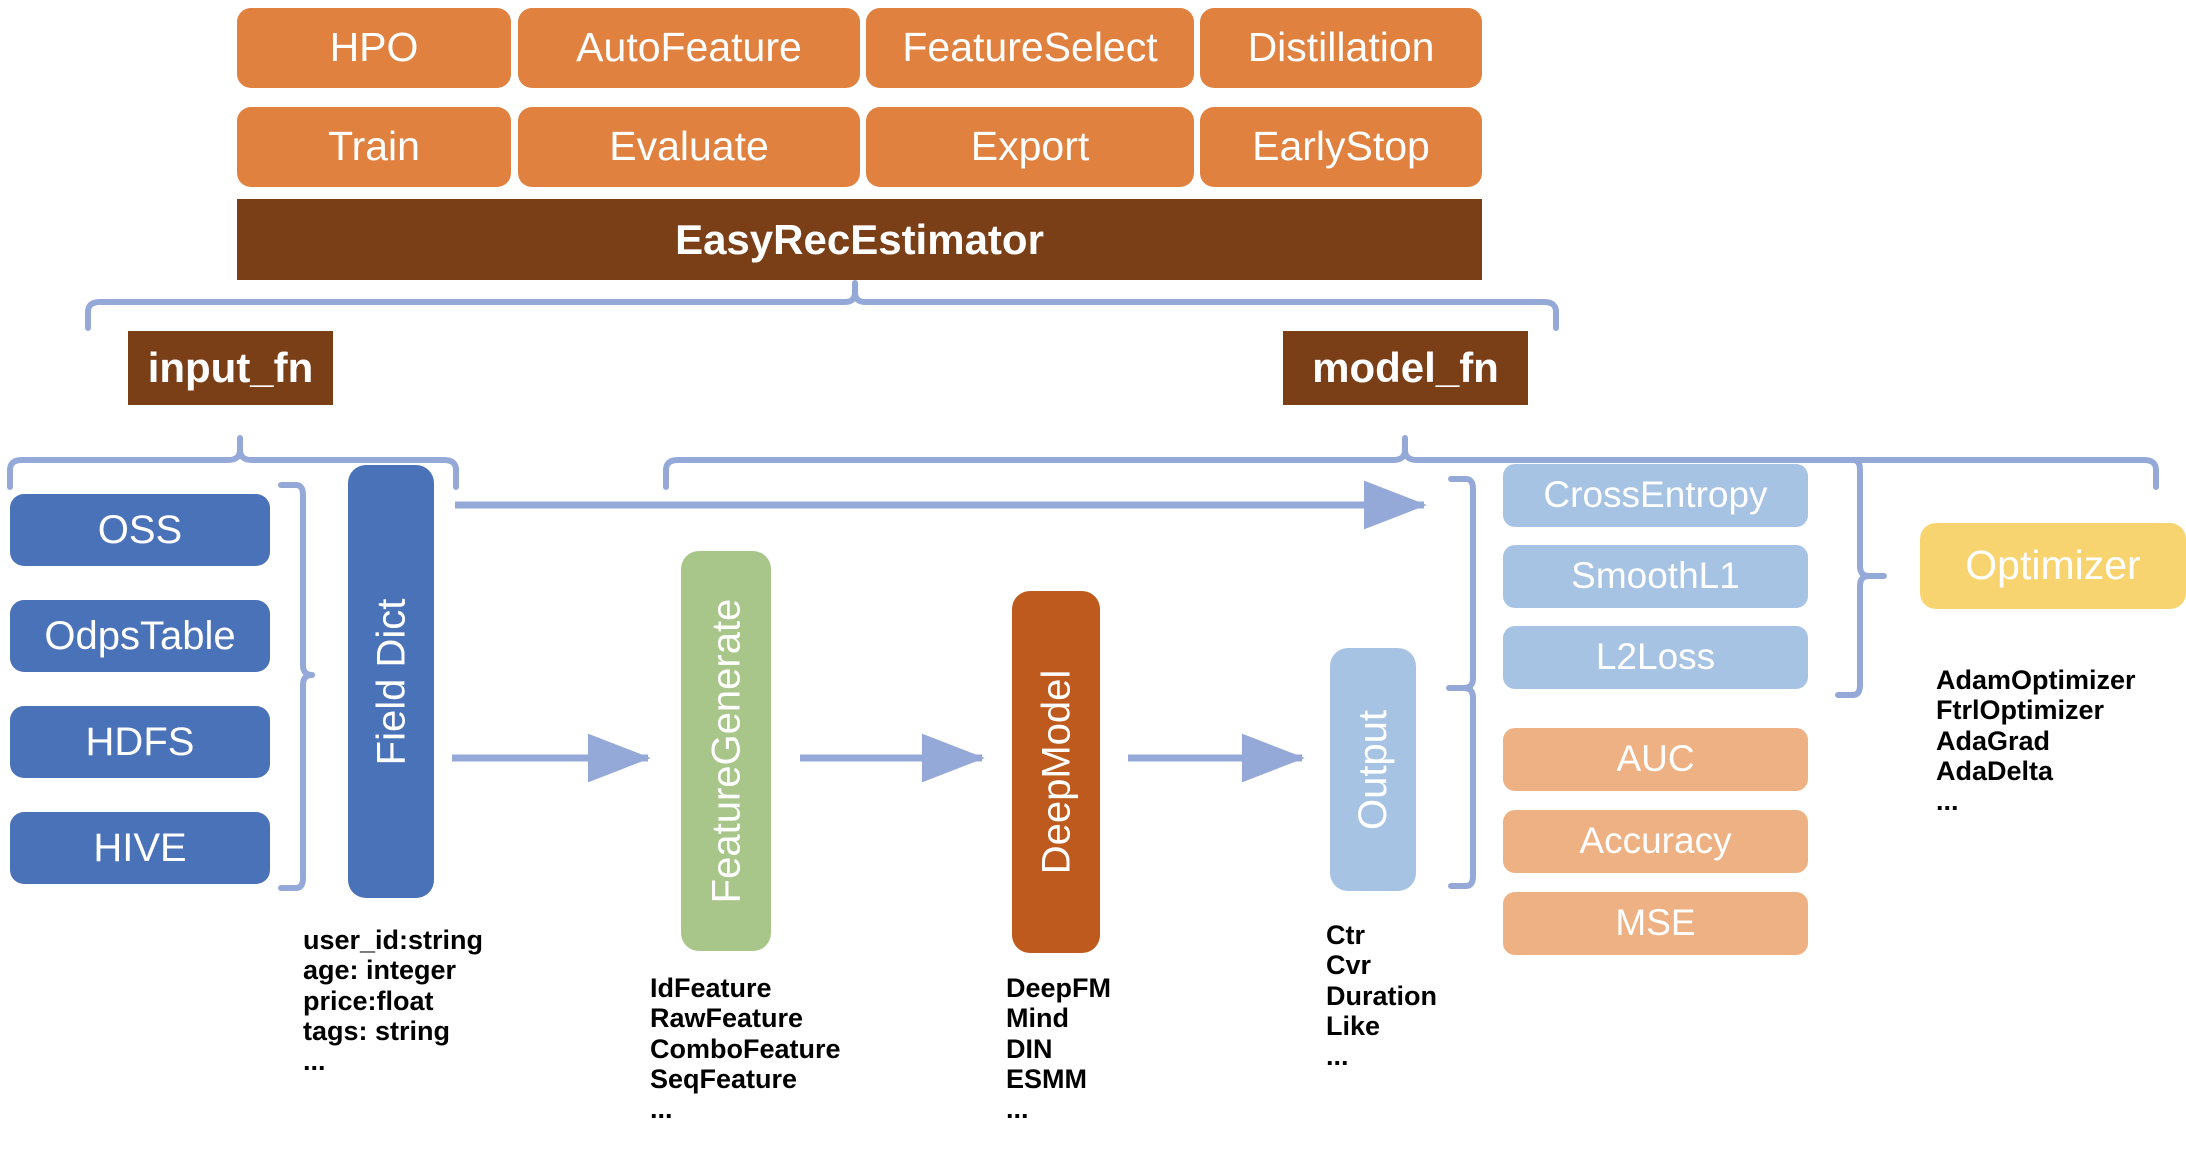 Image resolution: width=2186 pixels, height=1156 pixels. Describe the element at coordinates (689, 147) in the screenshot. I see `task-chip-evaluate: Evaluate` at that location.